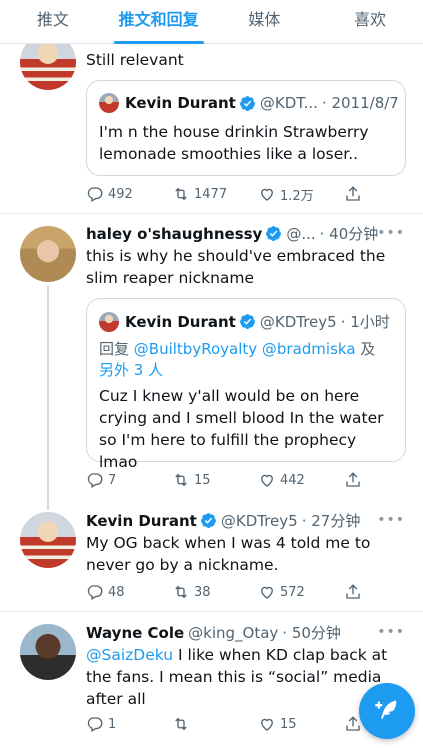 The width and height of the screenshot is (423, 748). I want to click on tweet-actions: 7 15 442, so click(226, 480).